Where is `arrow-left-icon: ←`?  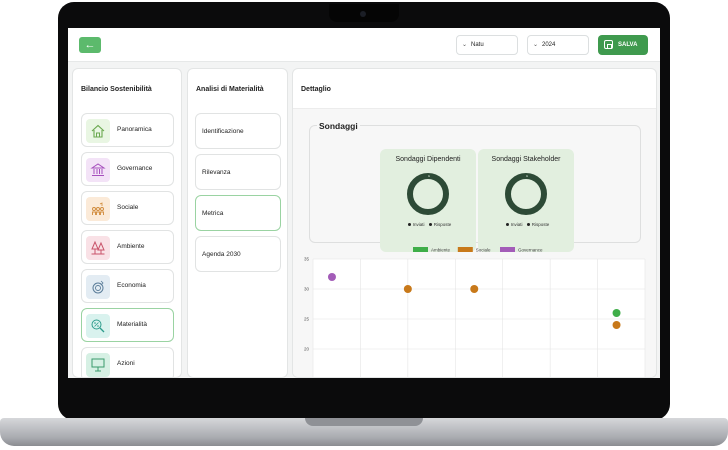
arrow-left-icon: ← is located at coordinates (90, 45).